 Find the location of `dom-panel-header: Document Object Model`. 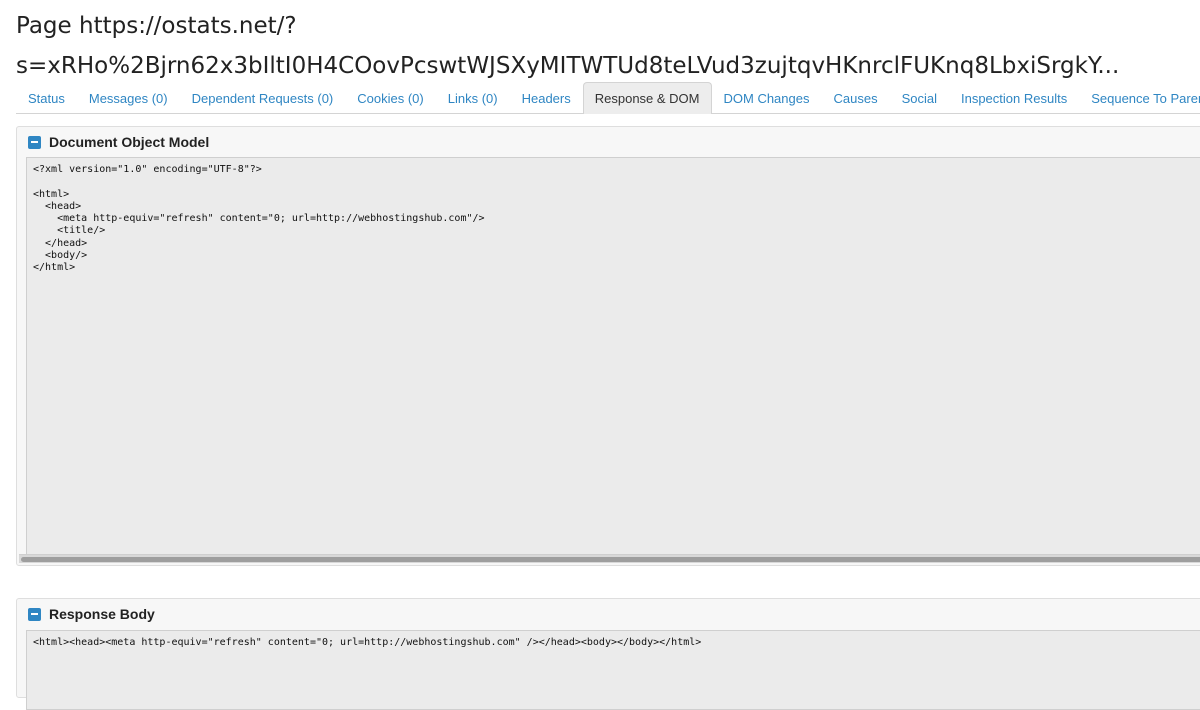

dom-panel-header: Document Object Model is located at coordinates (608, 142).